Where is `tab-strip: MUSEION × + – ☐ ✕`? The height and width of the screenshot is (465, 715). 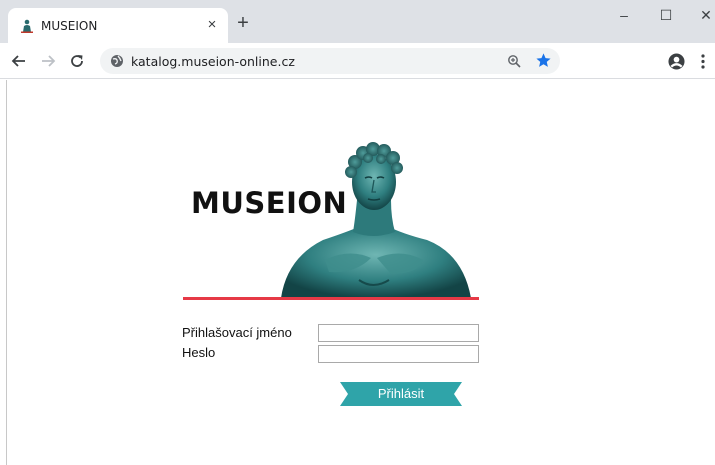
tab-strip: MUSEION × + – ☐ ✕ is located at coordinates (357, 21).